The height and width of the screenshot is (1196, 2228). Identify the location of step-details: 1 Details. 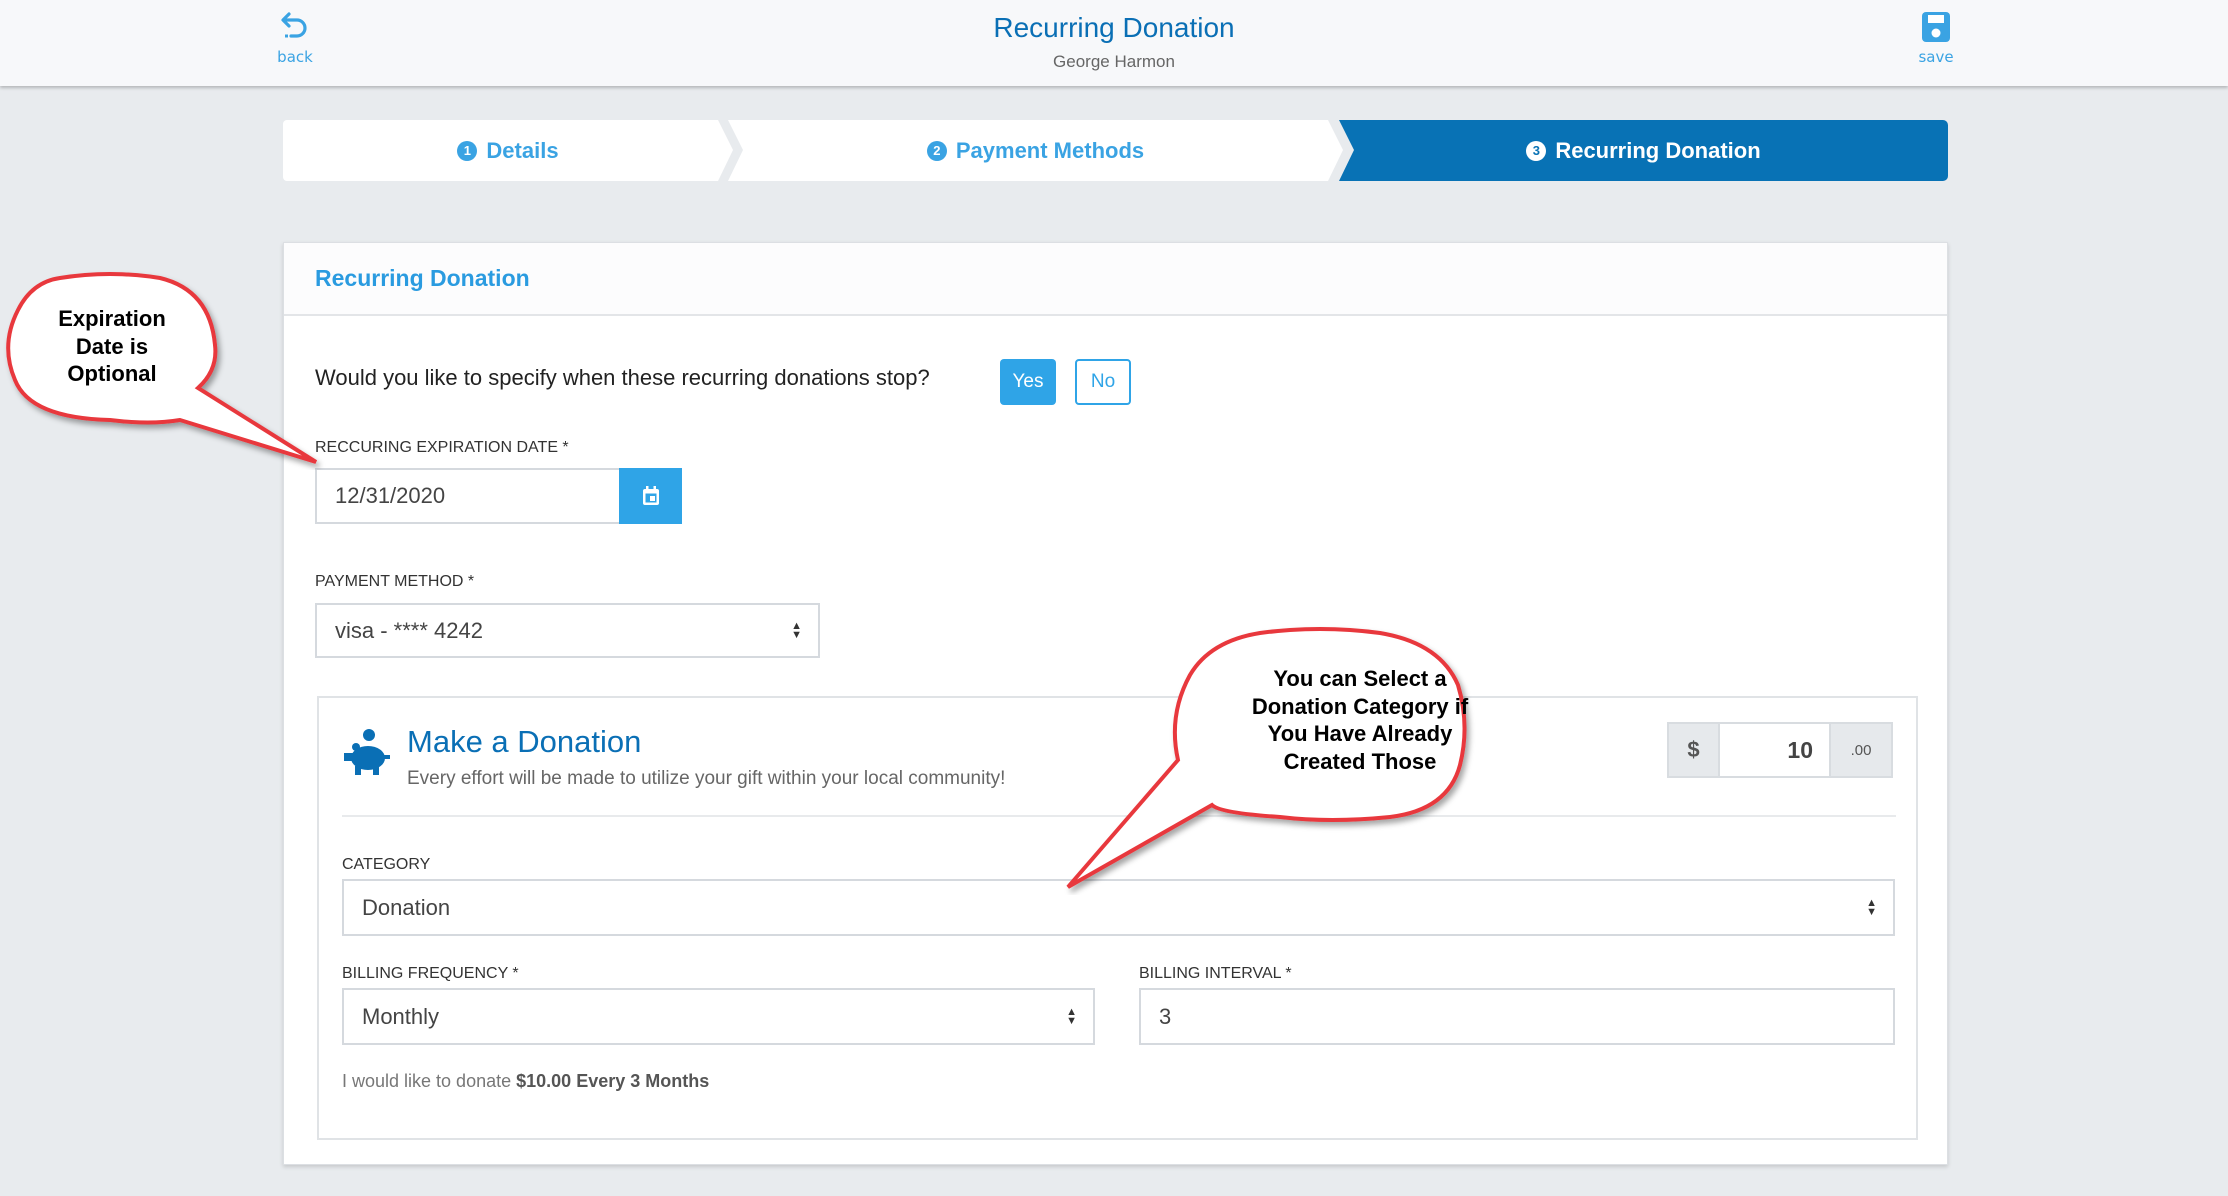
(508, 150).